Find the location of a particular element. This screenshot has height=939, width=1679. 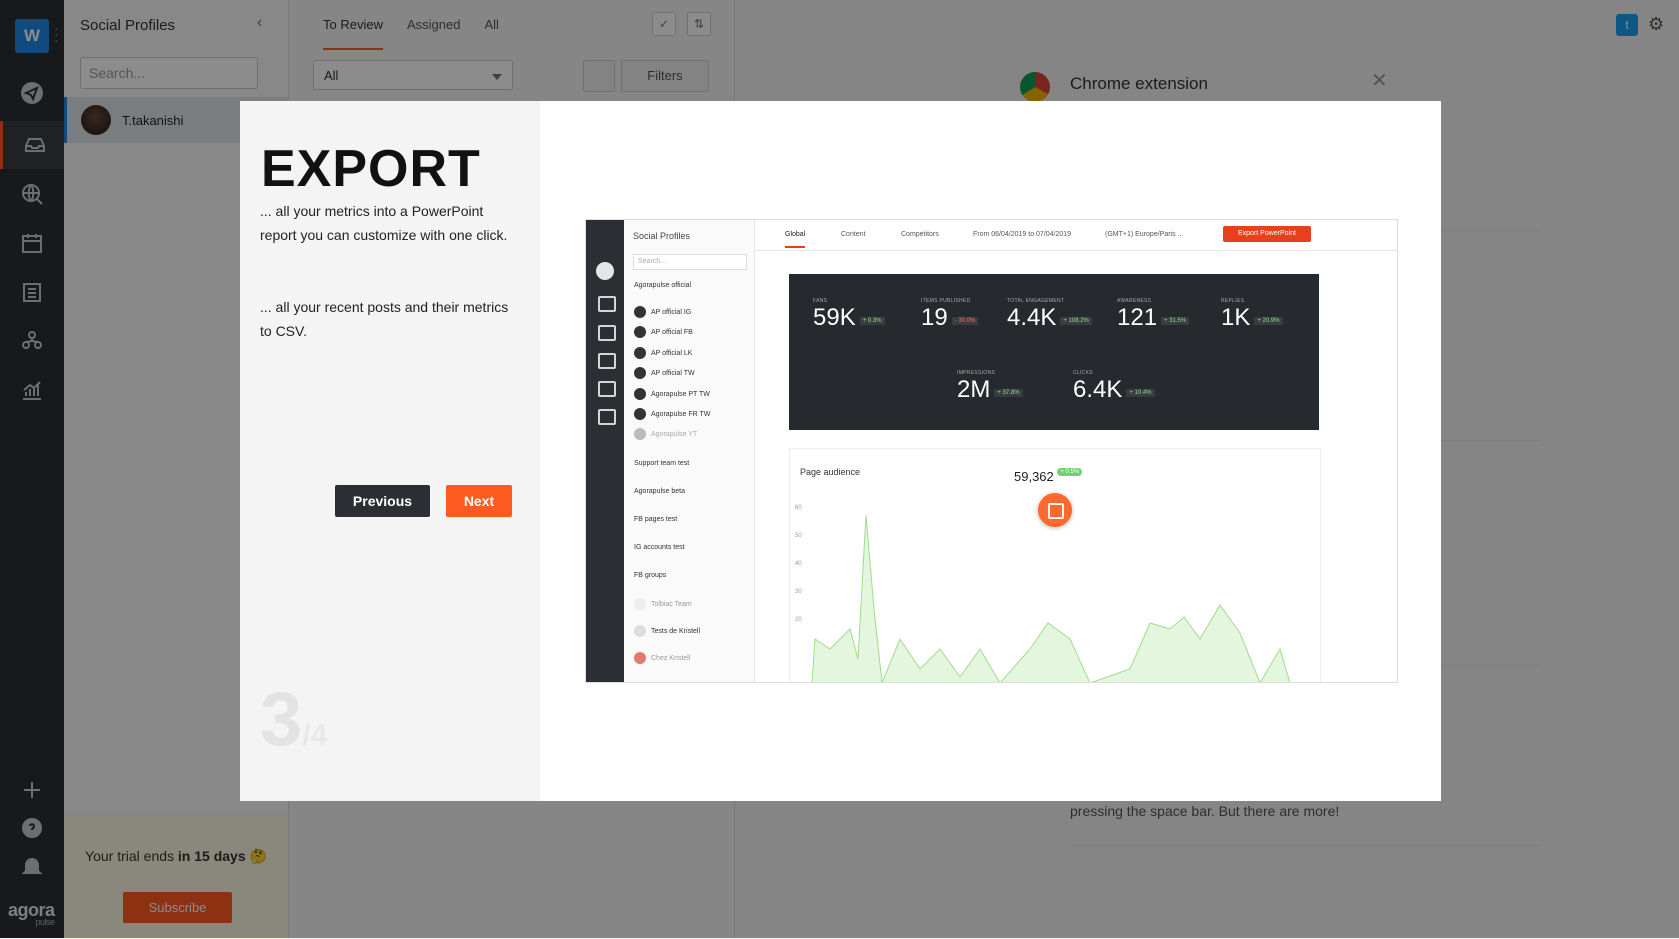

preview-group: Agorapulse beta is located at coordinates (659, 491).